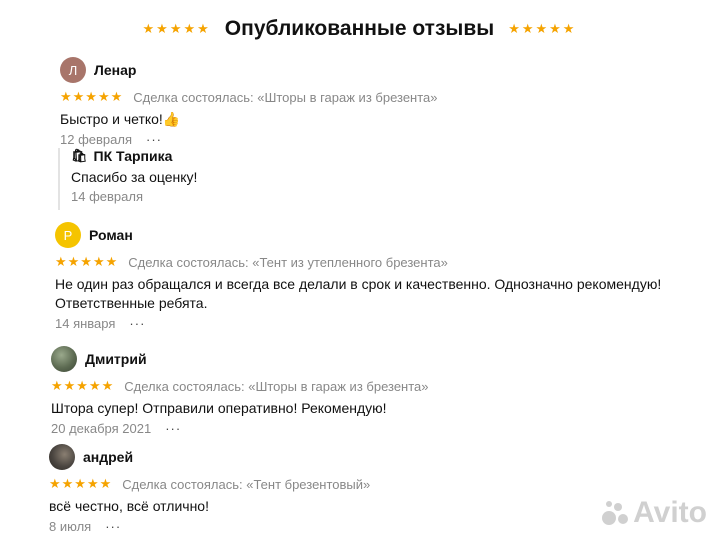 This screenshot has width=719, height=540. What do you see at coordinates (221, 156) in the screenshot?
I see `reply-author-row: 🛍 ПК Тарпика` at bounding box center [221, 156].